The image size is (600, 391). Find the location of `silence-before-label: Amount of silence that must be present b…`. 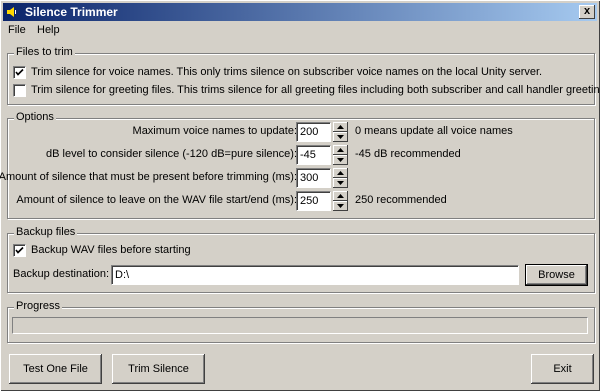

silence-before-label: Amount of silence that must be present b… is located at coordinates (148, 177).